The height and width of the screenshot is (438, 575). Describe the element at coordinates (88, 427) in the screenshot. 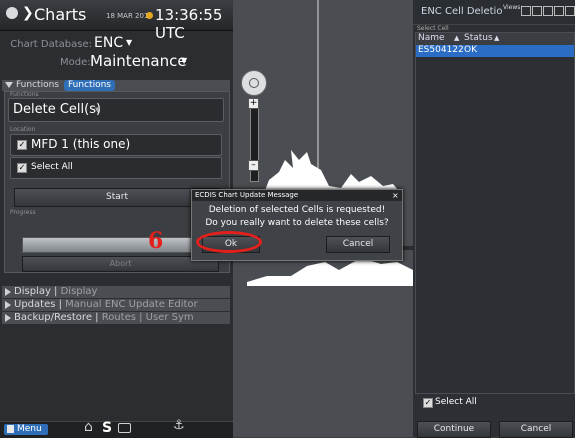

I see `home-icon: ⌂` at that location.